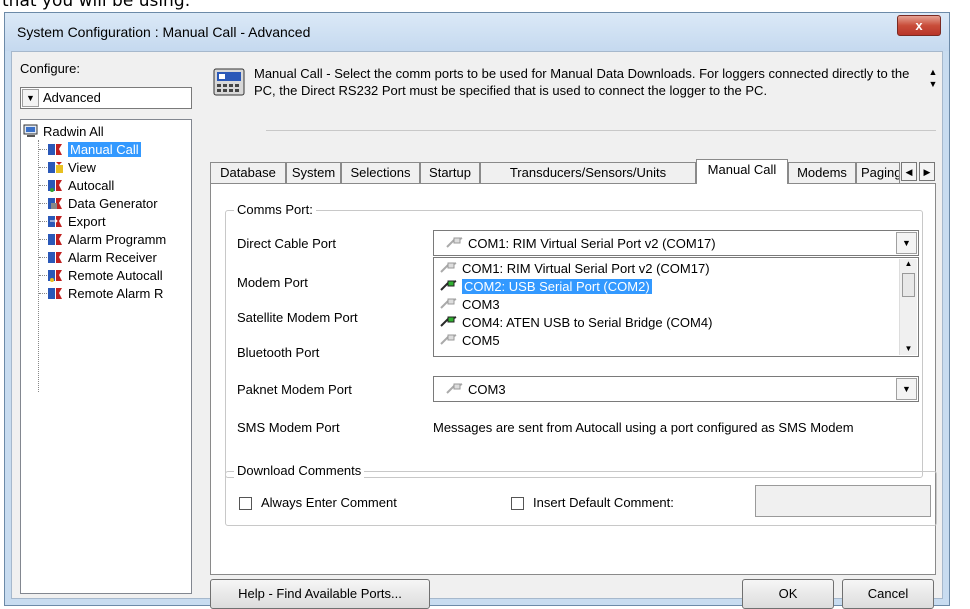 Image resolution: width=970 pixels, height=609 pixels. I want to click on tree-item-label: View, so click(82, 167).